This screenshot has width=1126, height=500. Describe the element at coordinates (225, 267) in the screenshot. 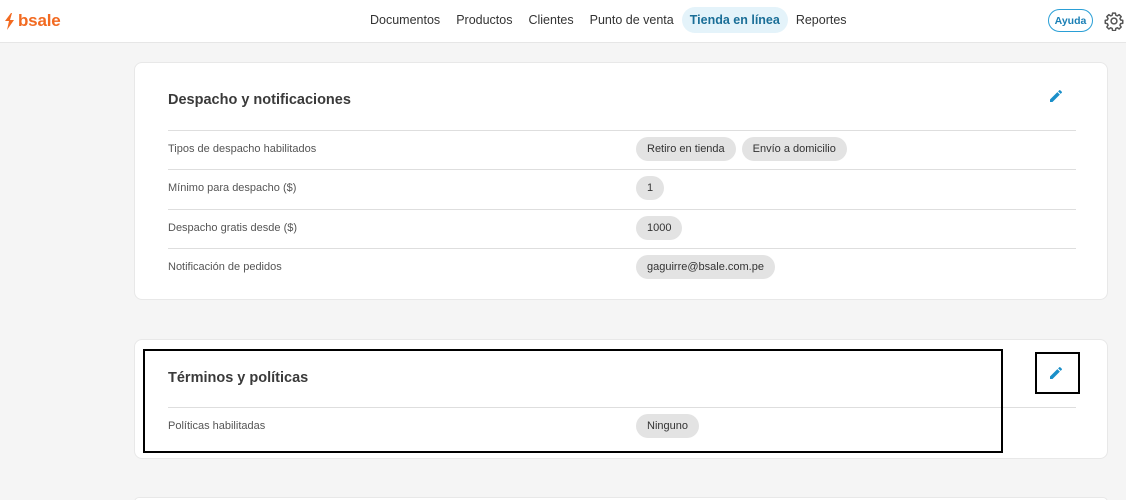

I see `row-label: Notificación de pedidos` at that location.